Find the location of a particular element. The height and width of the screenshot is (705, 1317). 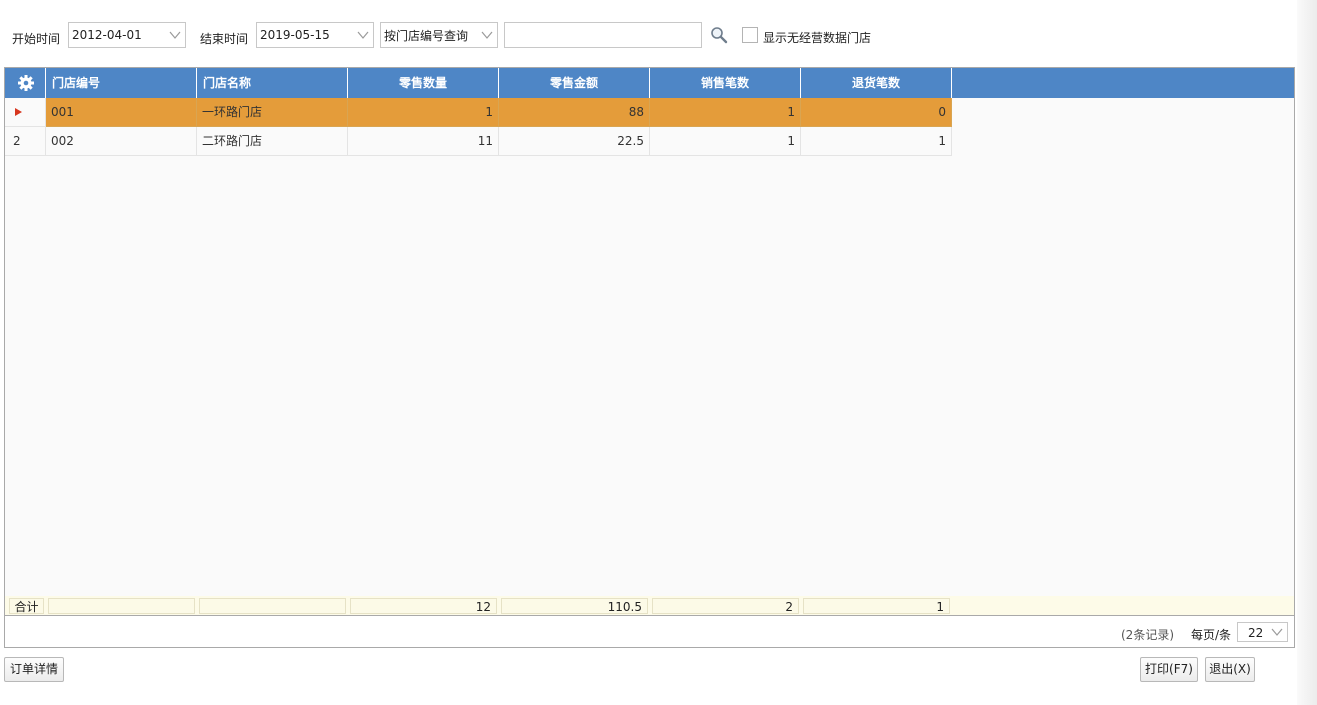

totals-label: 合计 is located at coordinates (26, 606).